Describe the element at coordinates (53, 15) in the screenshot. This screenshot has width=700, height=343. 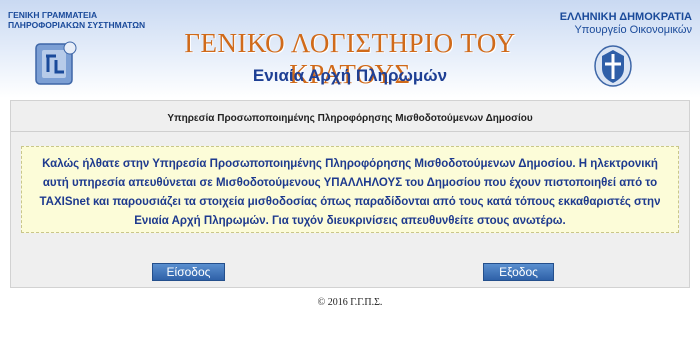
I see `gsis-line1: ΓΕΝΙΚΗ ΓΡΑΜΜΑΤΕΙΑ` at that location.